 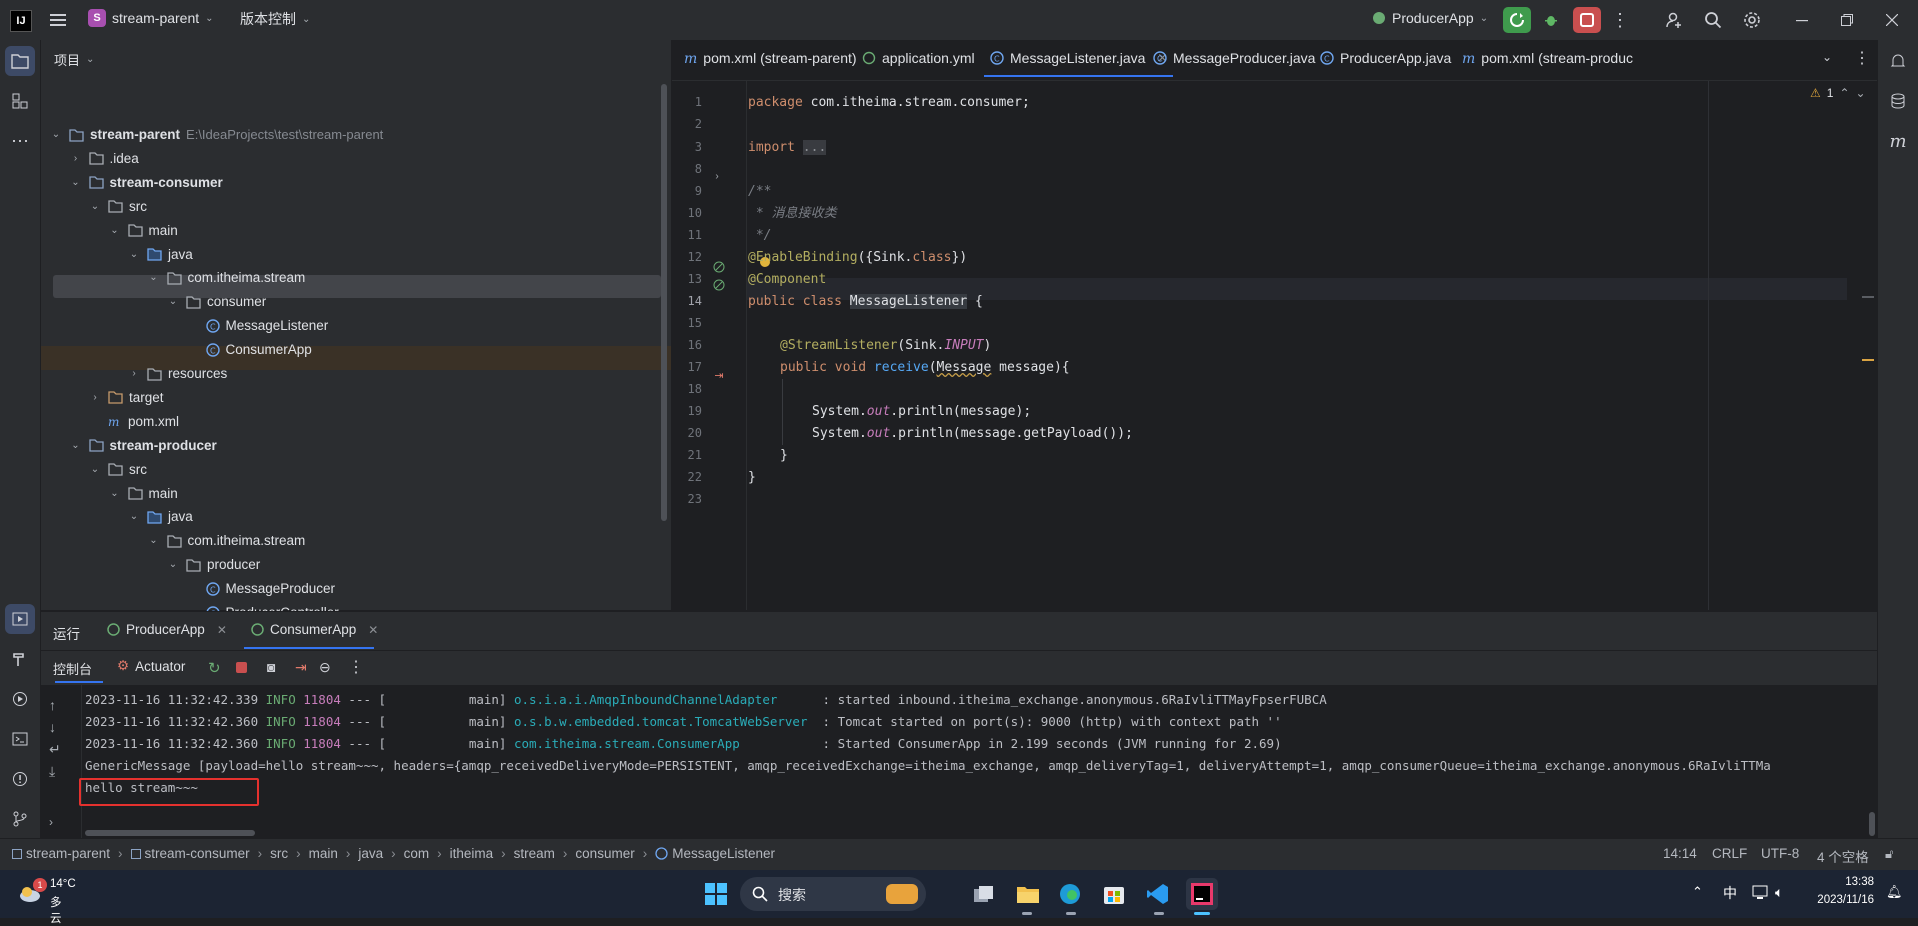 What do you see at coordinates (604, 853) in the screenshot?
I see `breadcrumb-item: consumer` at bounding box center [604, 853].